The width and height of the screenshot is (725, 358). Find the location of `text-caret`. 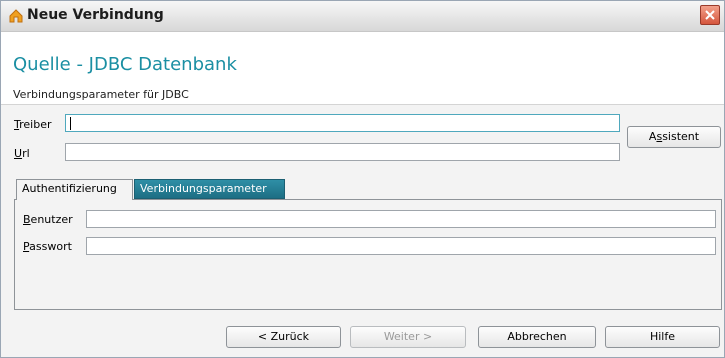

text-caret is located at coordinates (70, 123).